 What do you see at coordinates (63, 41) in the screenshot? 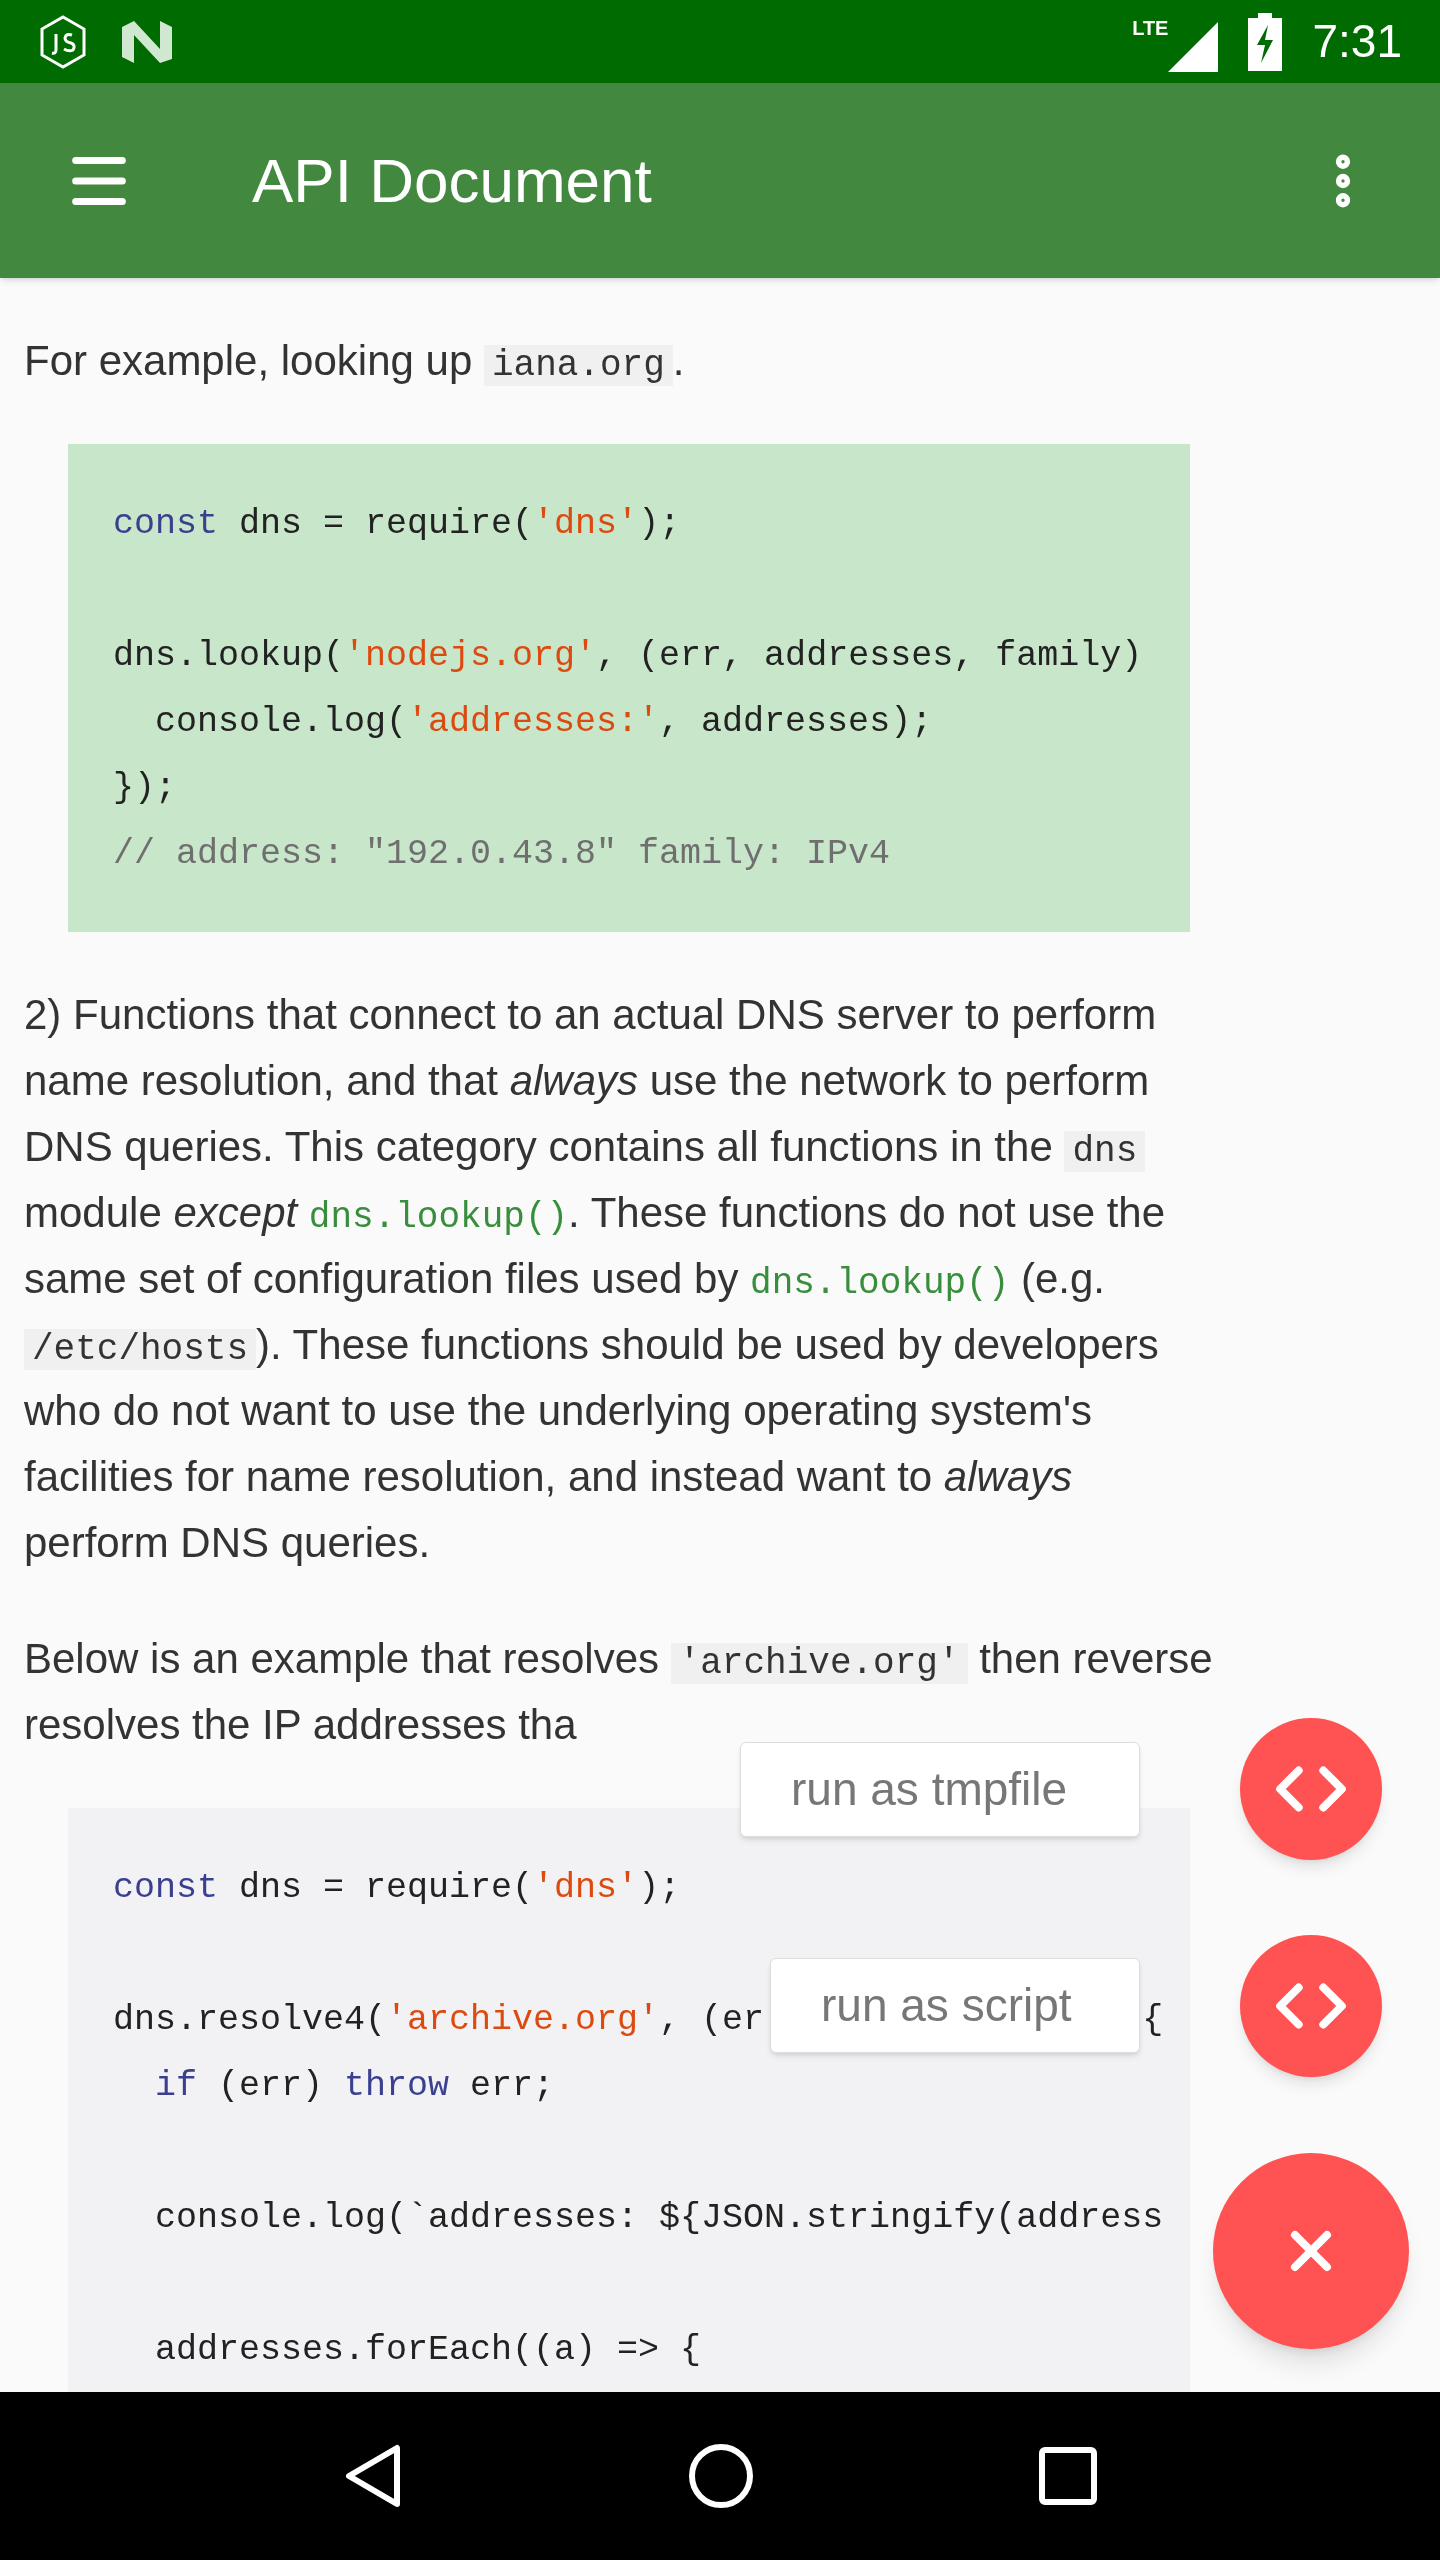
I see `hexagon-icon` at bounding box center [63, 41].